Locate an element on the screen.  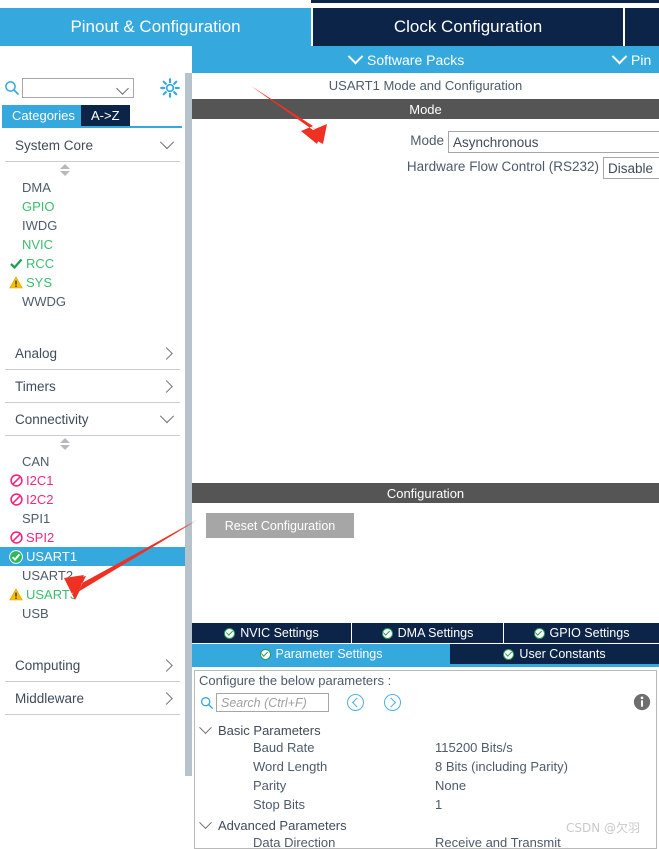
group-header-computing: Computing is located at coordinates (92, 665).